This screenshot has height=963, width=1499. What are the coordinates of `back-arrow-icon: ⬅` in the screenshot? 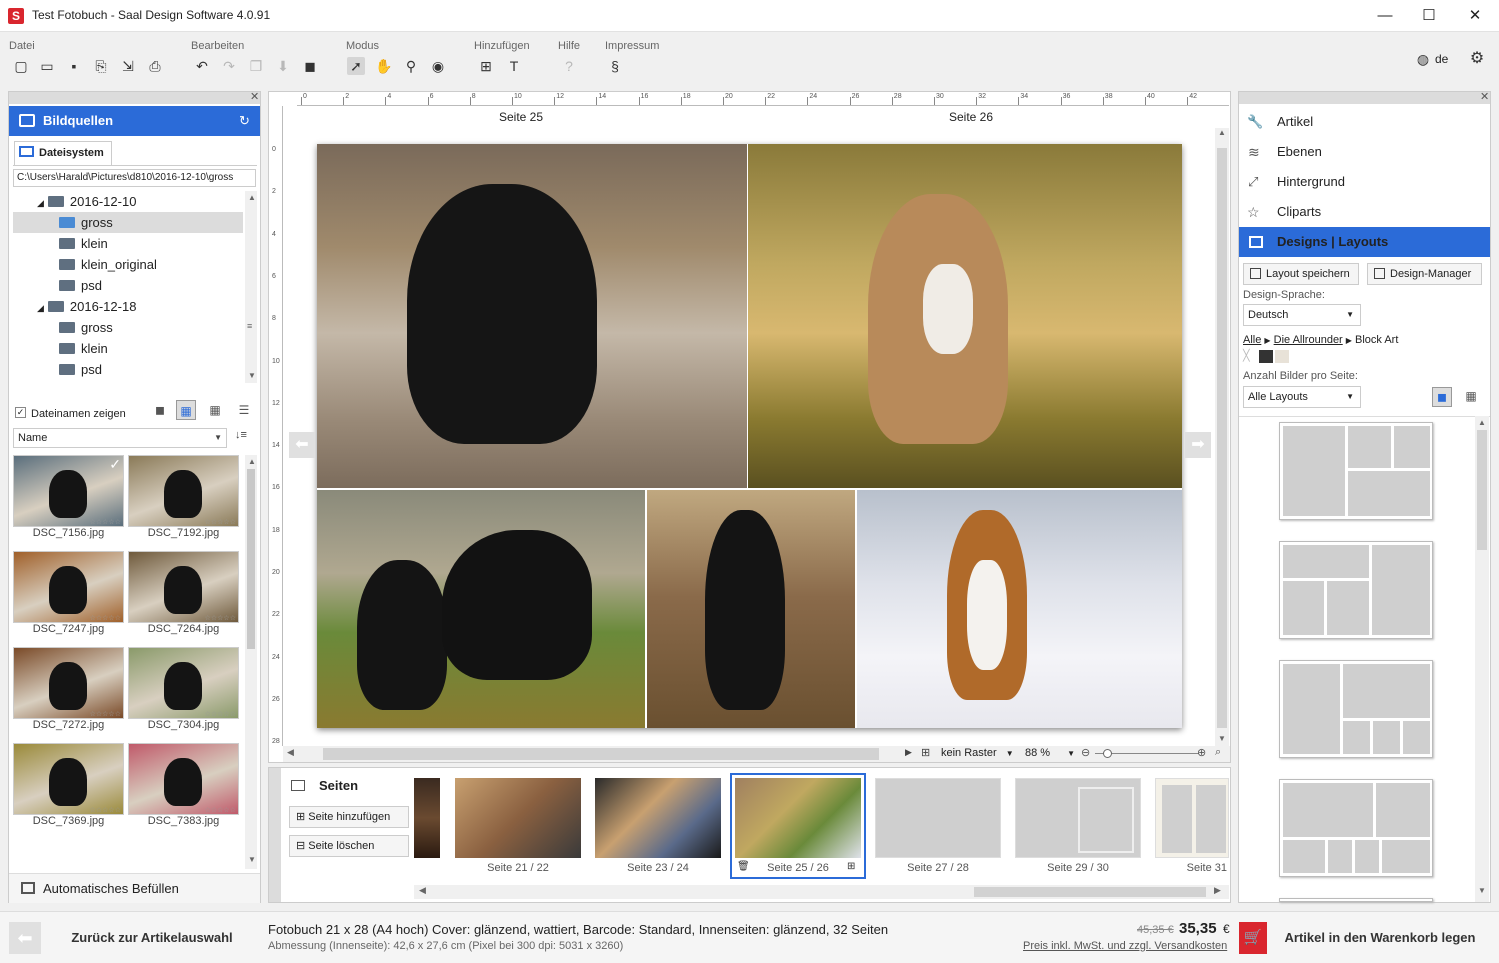 It's located at (25, 938).